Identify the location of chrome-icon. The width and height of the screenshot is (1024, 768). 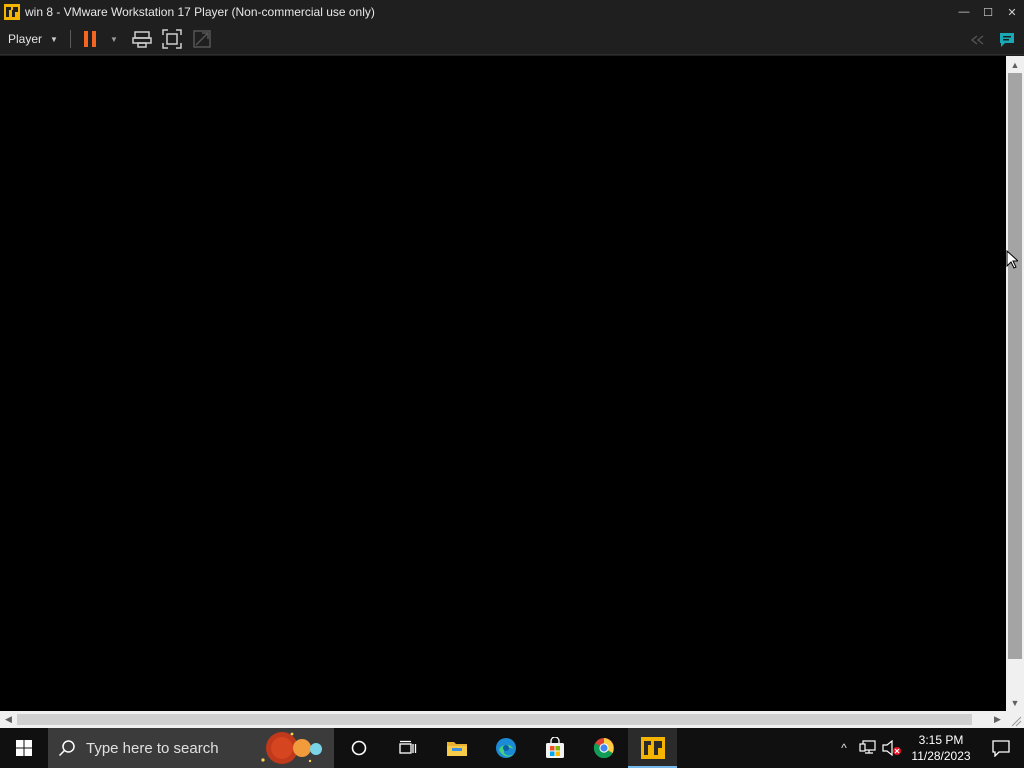
(603, 748).